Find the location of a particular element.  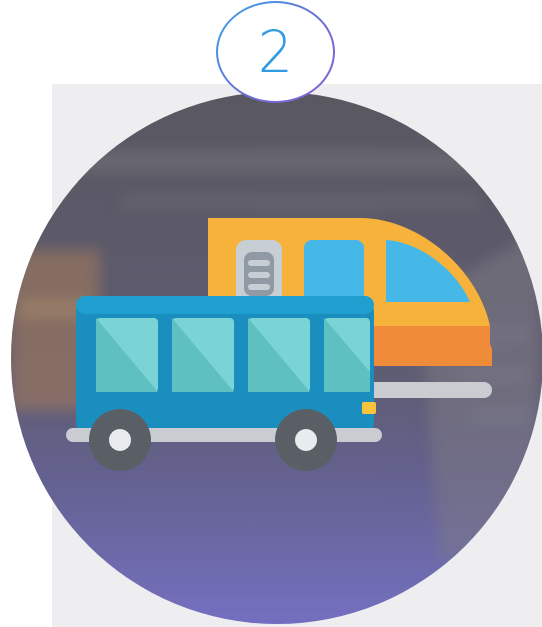

step-number: 2 is located at coordinates (275, 52).